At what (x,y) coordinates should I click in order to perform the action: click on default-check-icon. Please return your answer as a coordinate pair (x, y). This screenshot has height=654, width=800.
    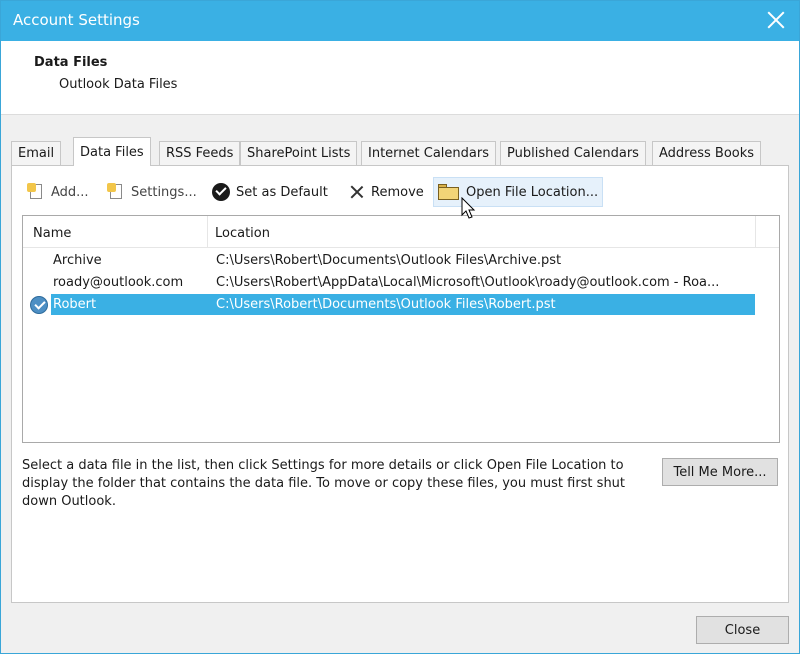
    Looking at the image, I should click on (39, 305).